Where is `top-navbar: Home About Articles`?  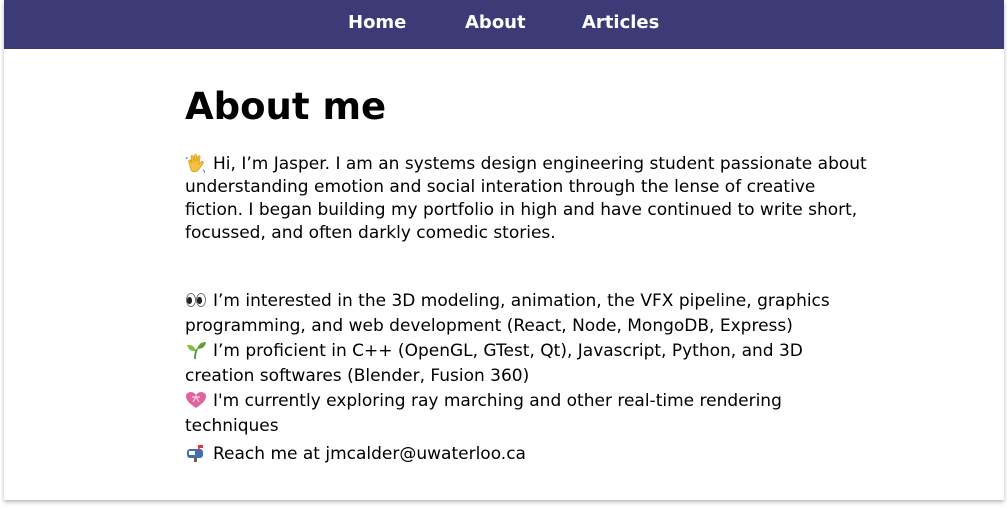
top-navbar: Home About Articles is located at coordinates (504, 24).